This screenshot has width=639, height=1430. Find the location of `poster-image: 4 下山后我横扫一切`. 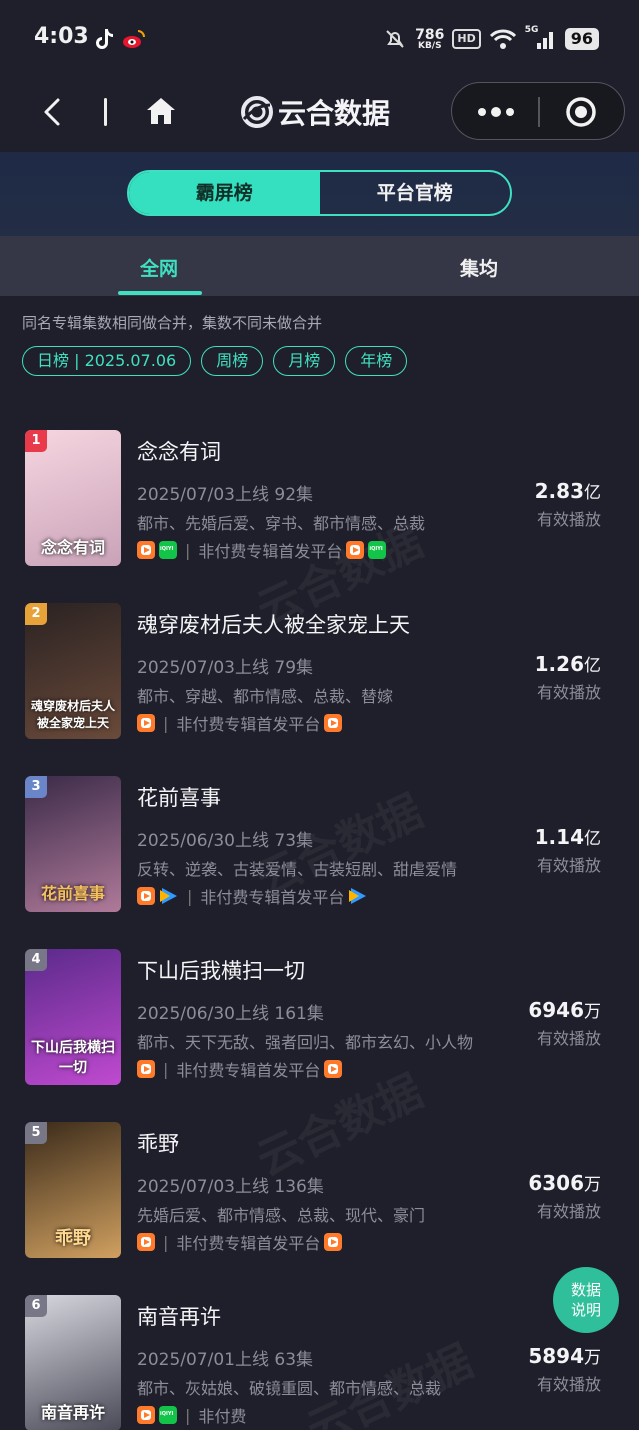

poster-image: 4 下山后我横扫一切 is located at coordinates (73, 1017).